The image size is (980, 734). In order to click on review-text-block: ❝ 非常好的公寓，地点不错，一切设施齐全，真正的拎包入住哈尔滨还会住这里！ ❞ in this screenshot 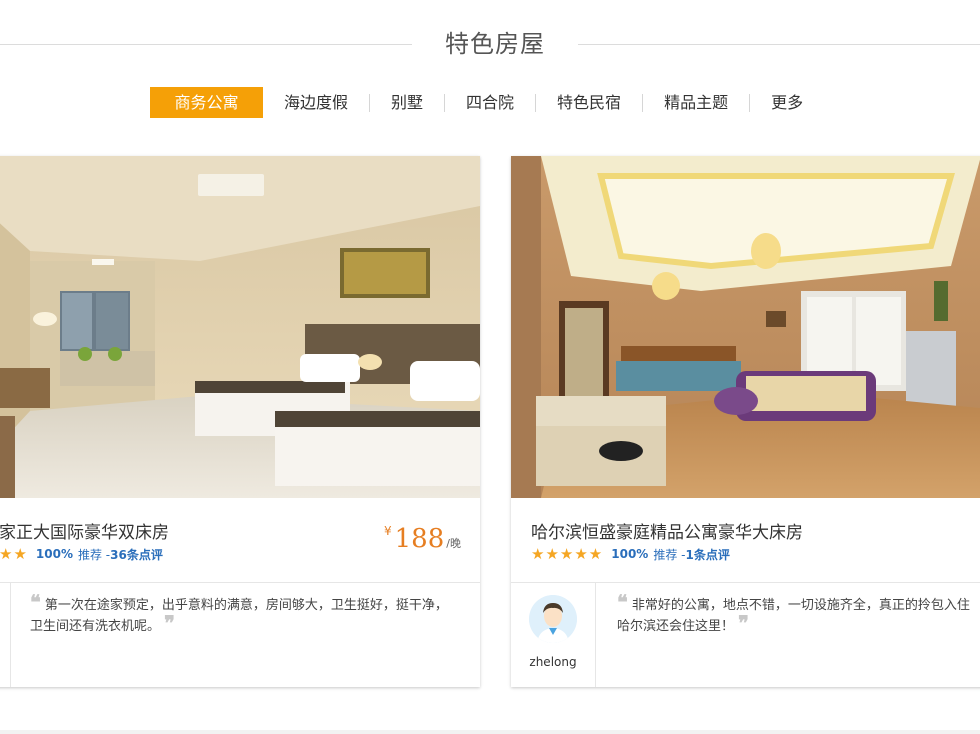, I will do `click(798, 614)`.